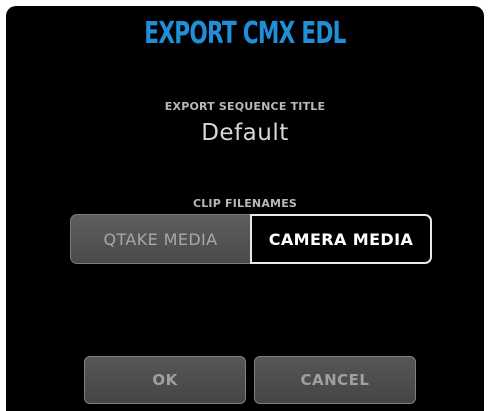  I want to click on dialog-title: EXPORT CMX EDL, so click(245, 33).